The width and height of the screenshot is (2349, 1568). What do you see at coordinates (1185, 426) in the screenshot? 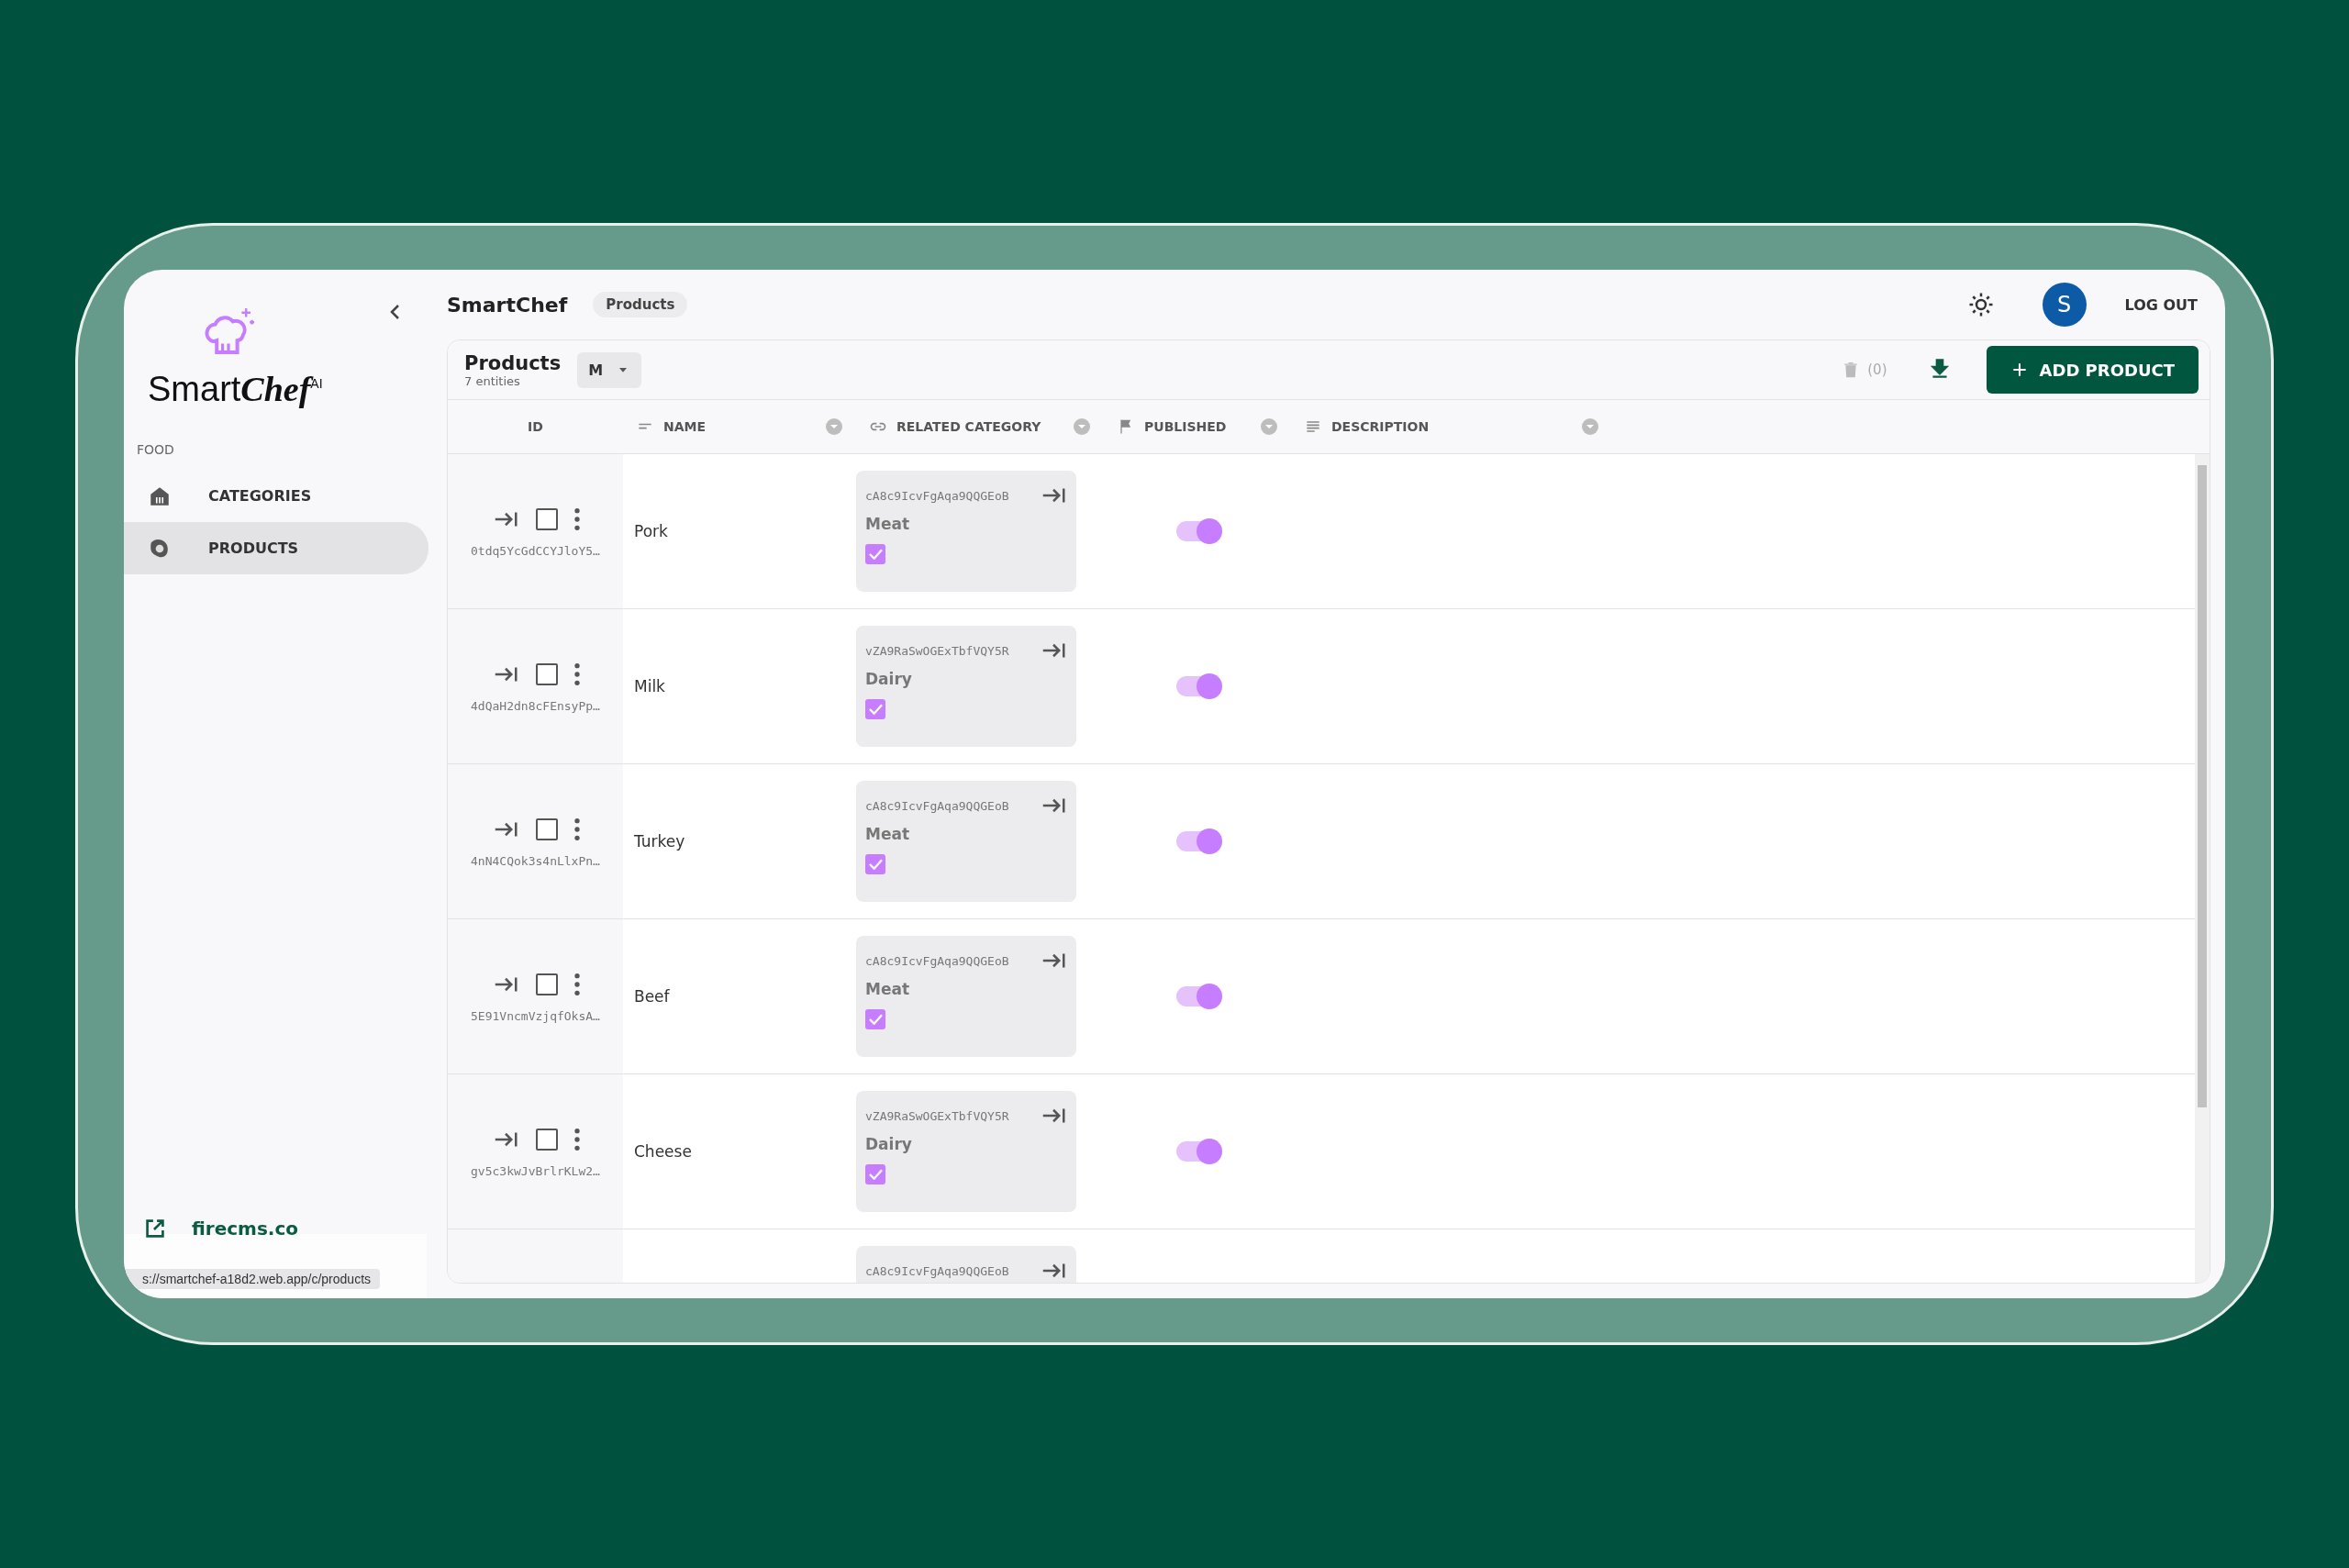
I see `column-header: PUBLISHED` at bounding box center [1185, 426].